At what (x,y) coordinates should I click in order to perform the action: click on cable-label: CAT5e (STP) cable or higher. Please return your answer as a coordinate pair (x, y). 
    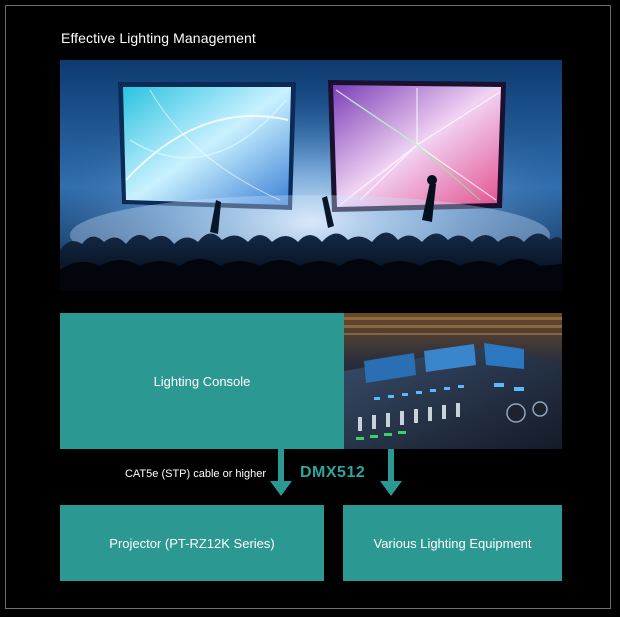
    Looking at the image, I should click on (195, 474).